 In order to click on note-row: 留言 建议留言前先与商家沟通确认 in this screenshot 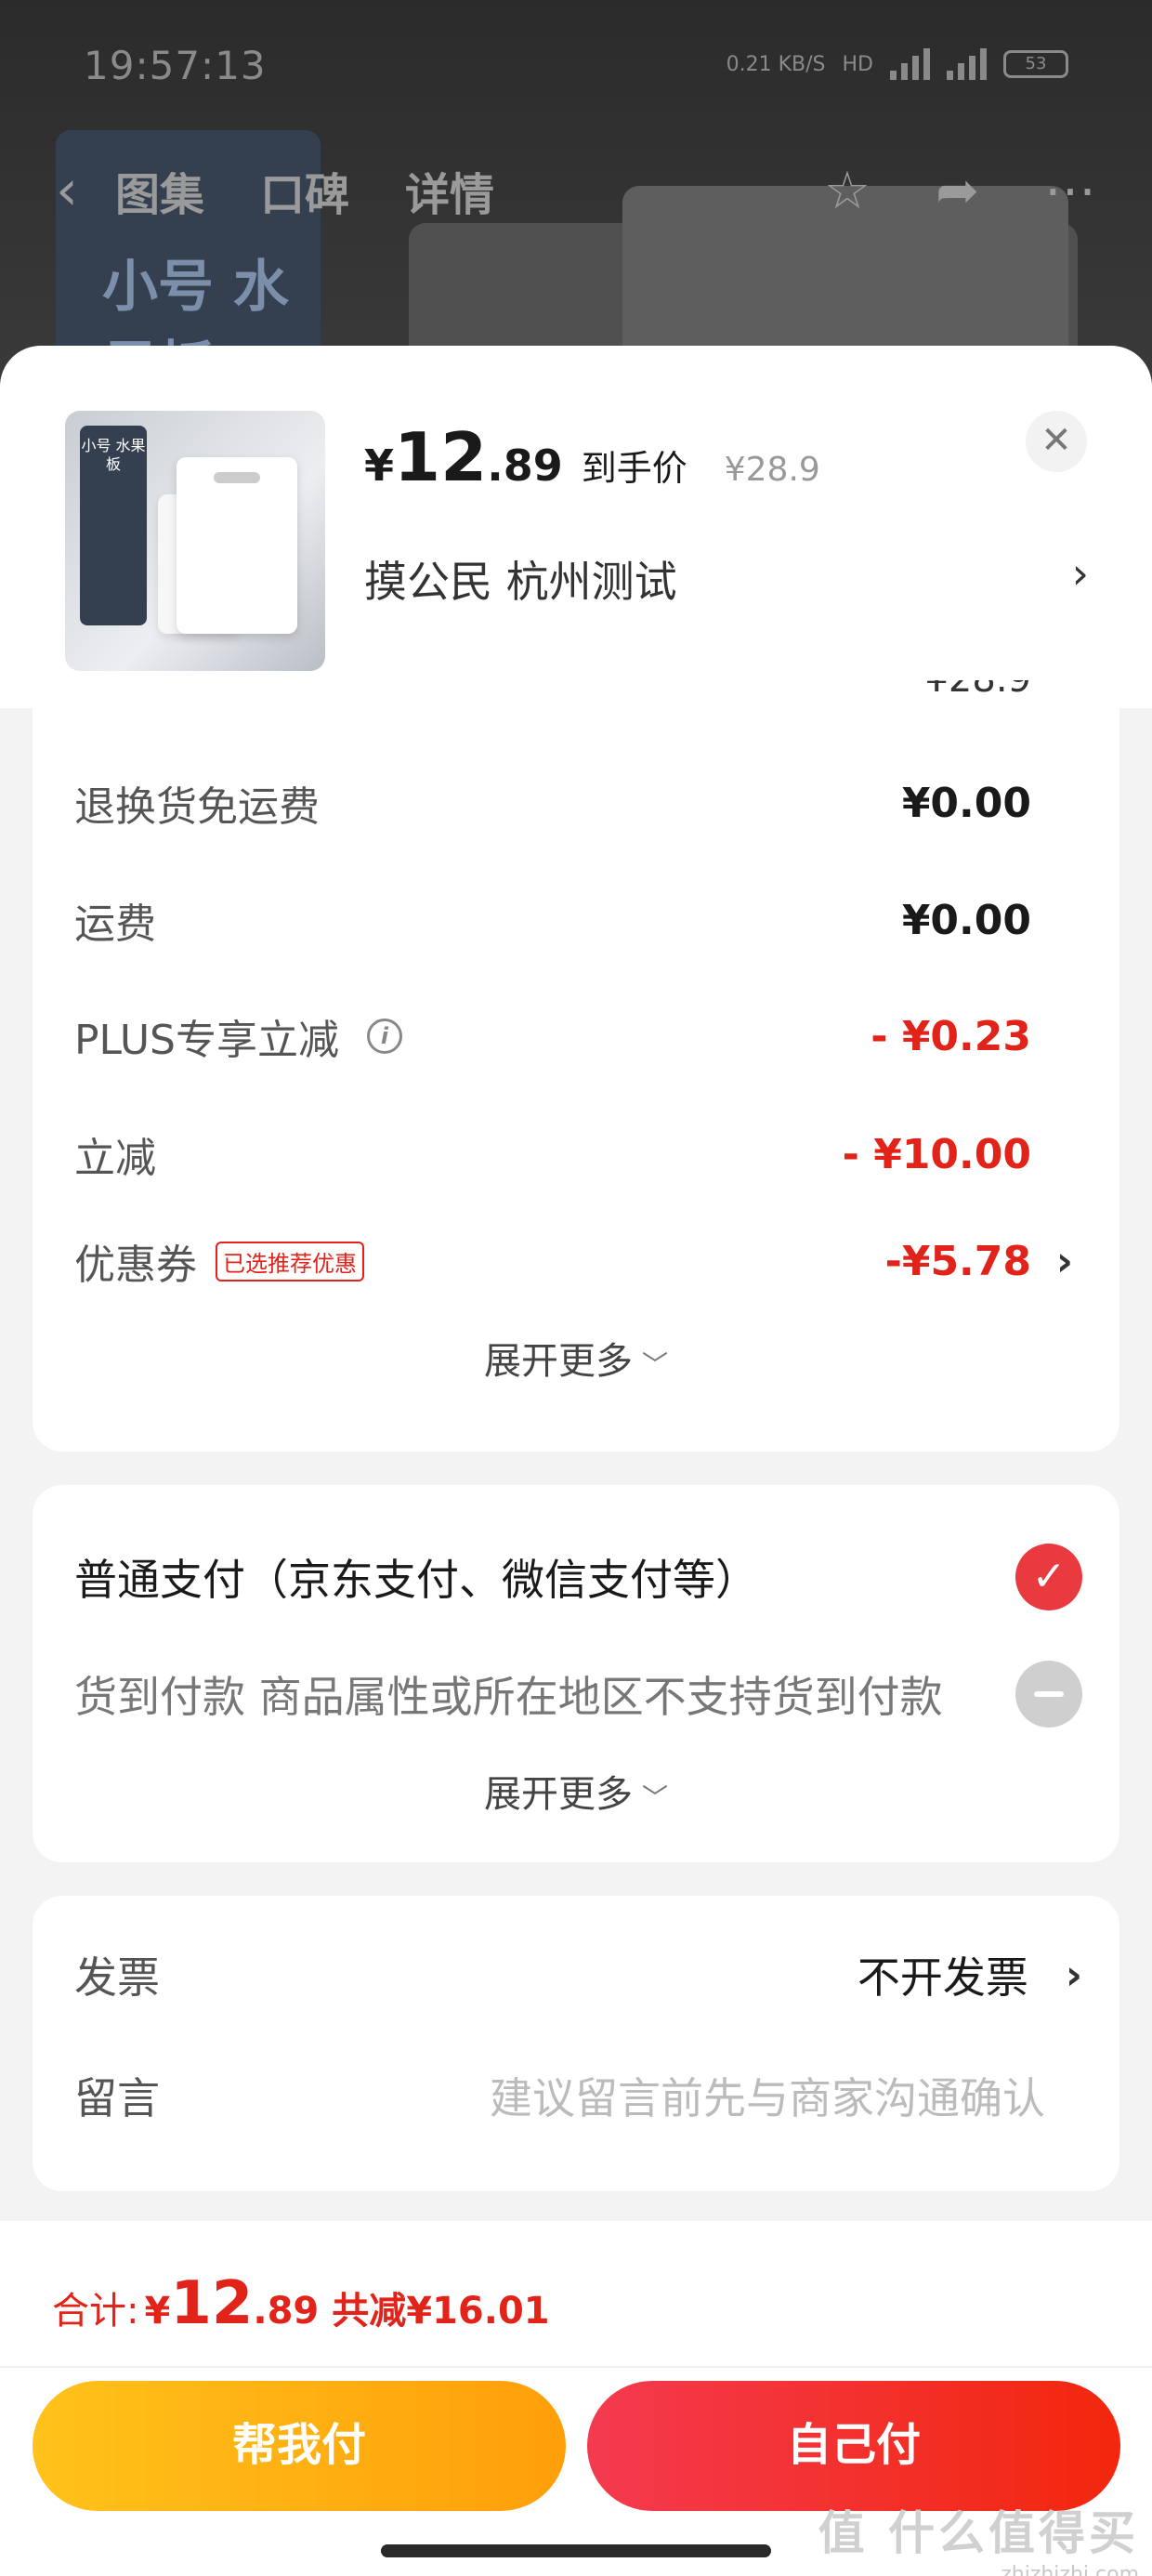, I will do `click(578, 2095)`.